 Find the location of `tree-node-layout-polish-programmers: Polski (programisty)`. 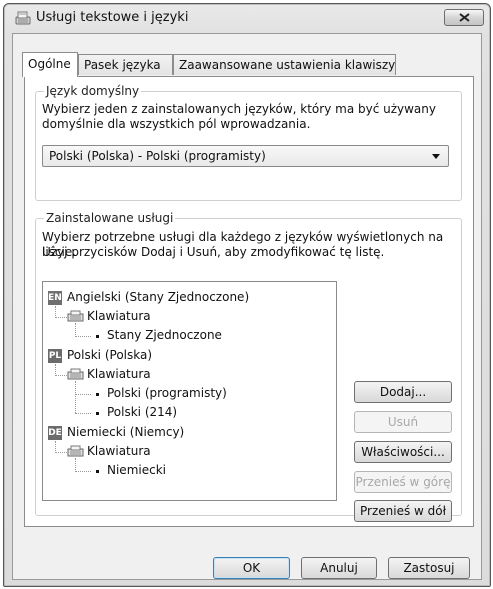

tree-node-layout-polish-programmers: Polski (programisty) is located at coordinates (167, 393).